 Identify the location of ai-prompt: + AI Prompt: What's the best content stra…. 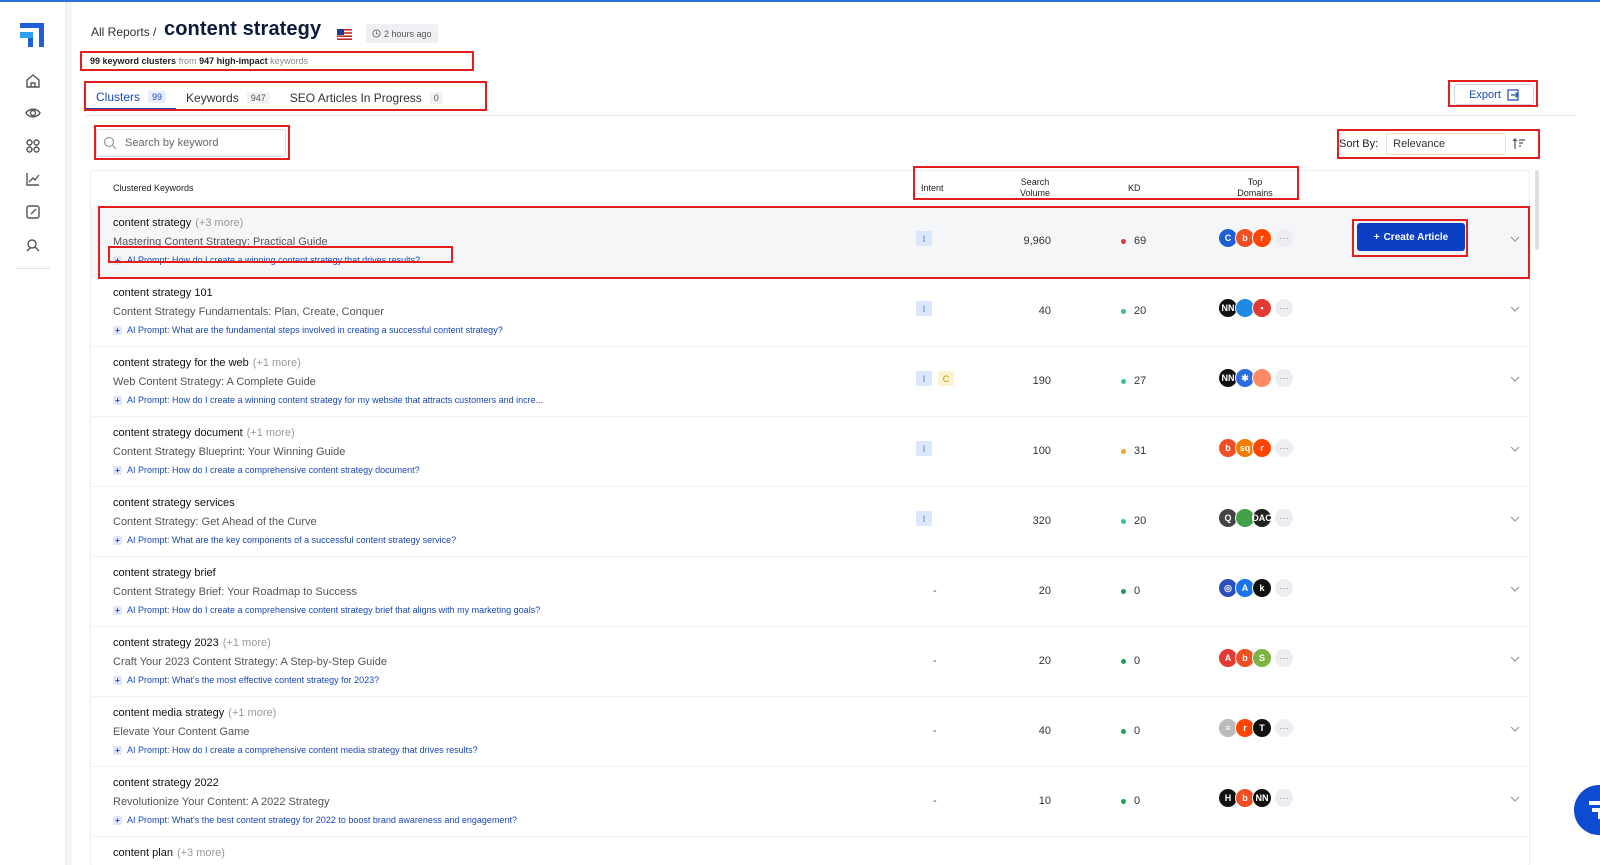
(315, 820).